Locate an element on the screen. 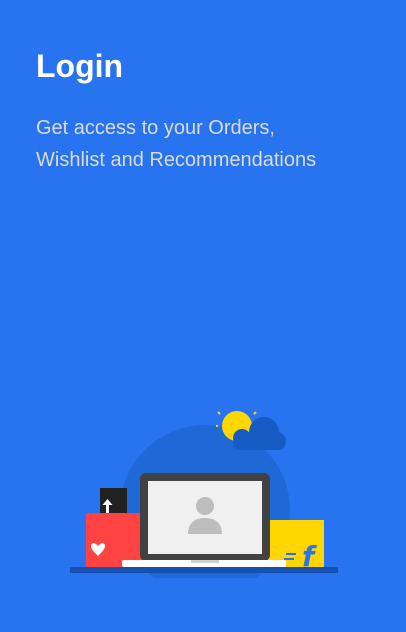 This screenshot has height=632, width=406. page-title: Login is located at coordinates (80, 66).